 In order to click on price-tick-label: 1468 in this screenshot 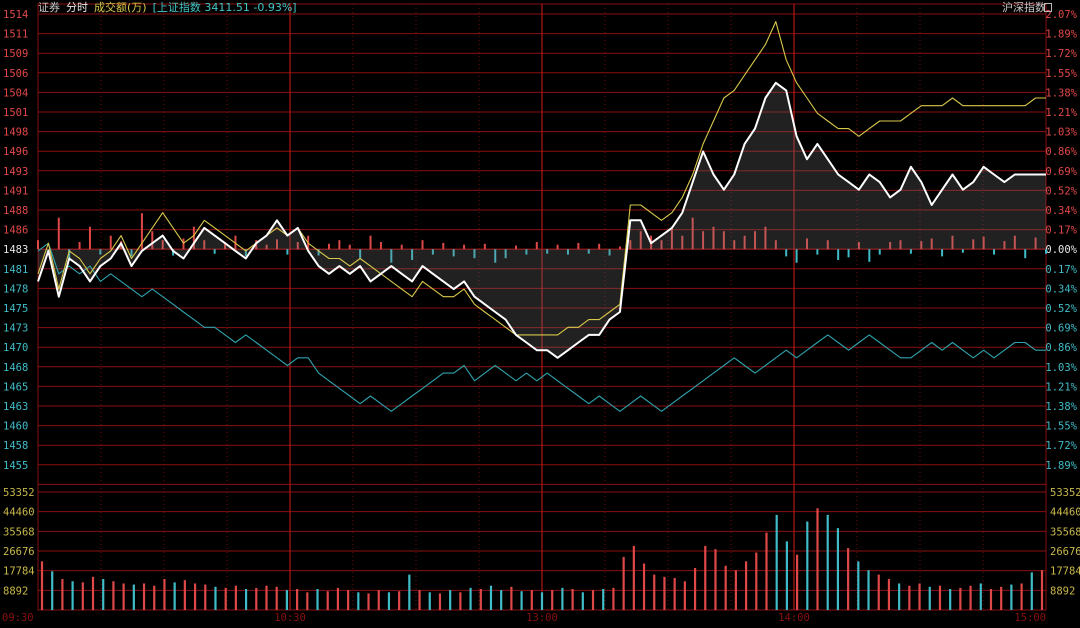, I will do `click(15, 368)`.